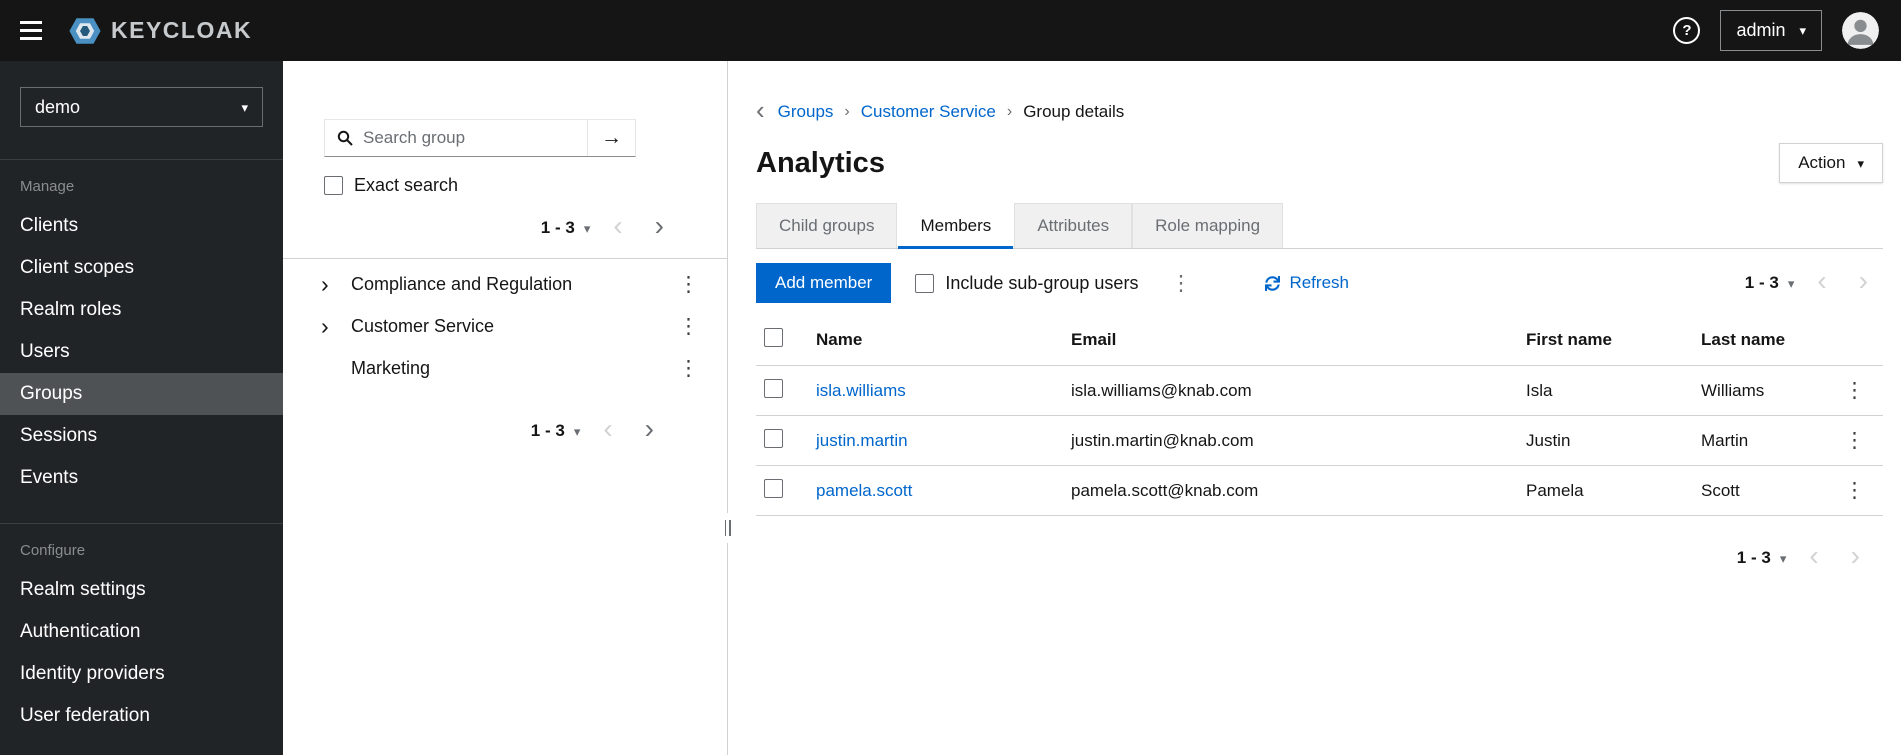 The image size is (1901, 755). What do you see at coordinates (53, 550) in the screenshot?
I see `nav-section-configure-title: Configure` at bounding box center [53, 550].